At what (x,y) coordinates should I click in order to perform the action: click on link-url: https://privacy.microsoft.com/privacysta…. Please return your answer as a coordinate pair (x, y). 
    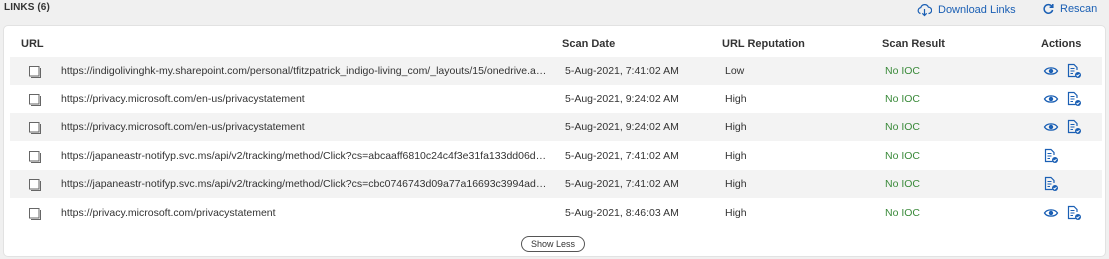
    Looking at the image, I should click on (168, 213).